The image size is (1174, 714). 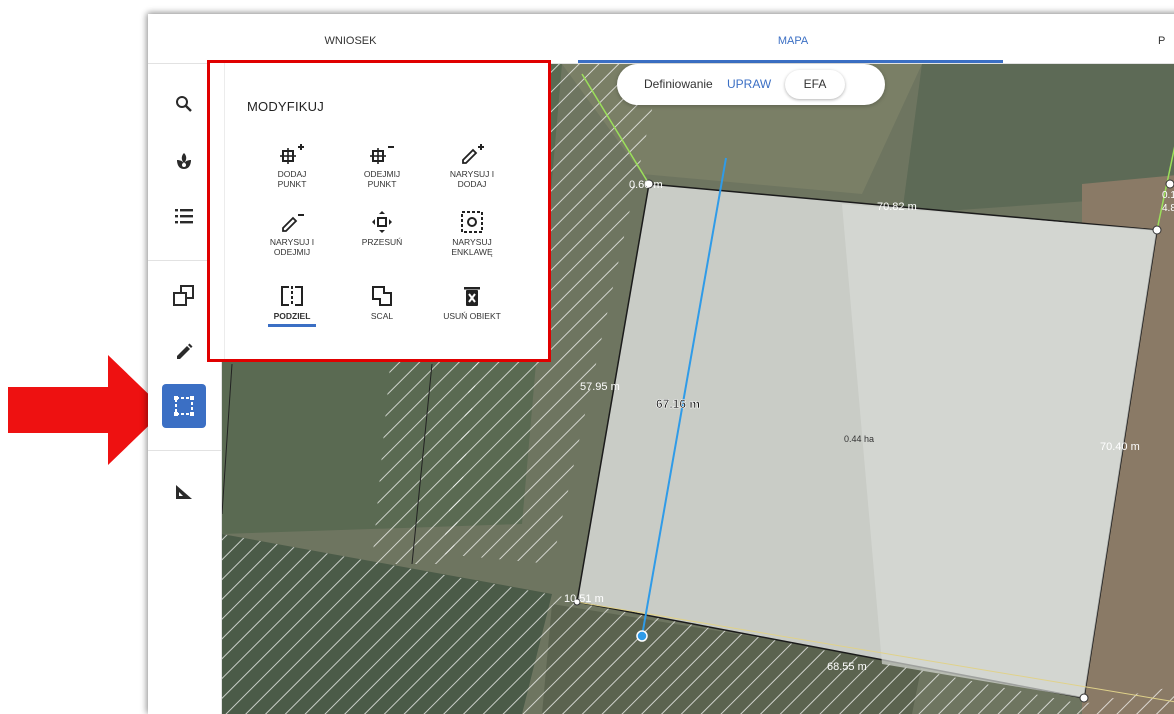 I want to click on mode-label: Definiowanie, so click(x=678, y=84).